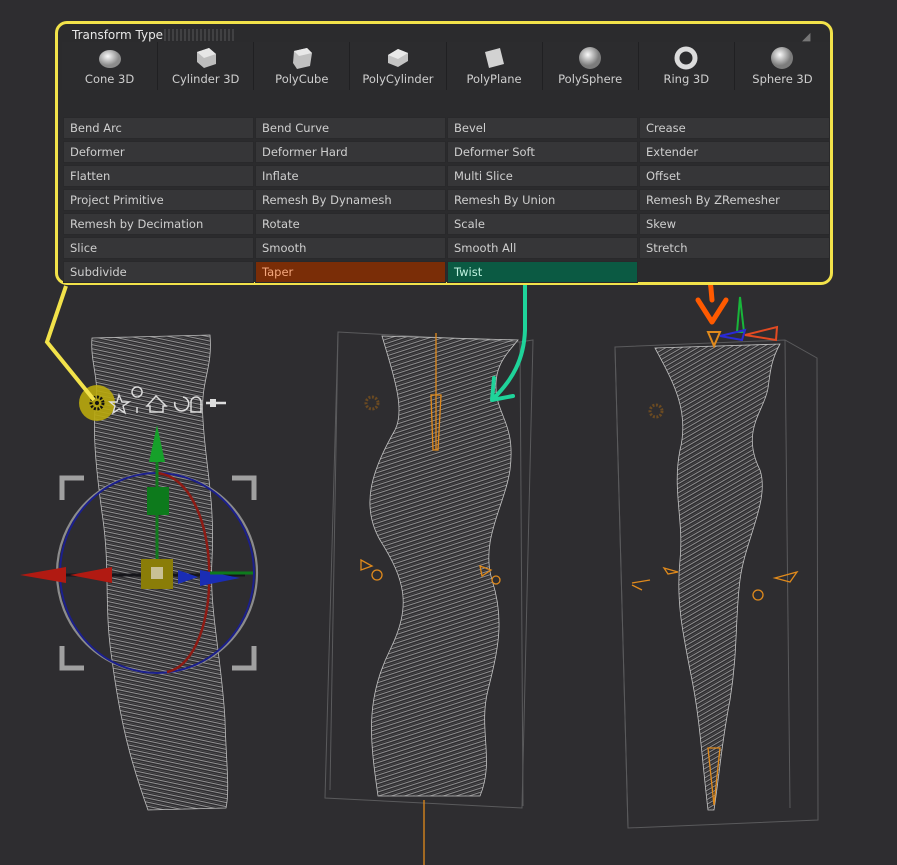  I want to click on deformer-button-project-primitive: Project Primitive, so click(158, 200).